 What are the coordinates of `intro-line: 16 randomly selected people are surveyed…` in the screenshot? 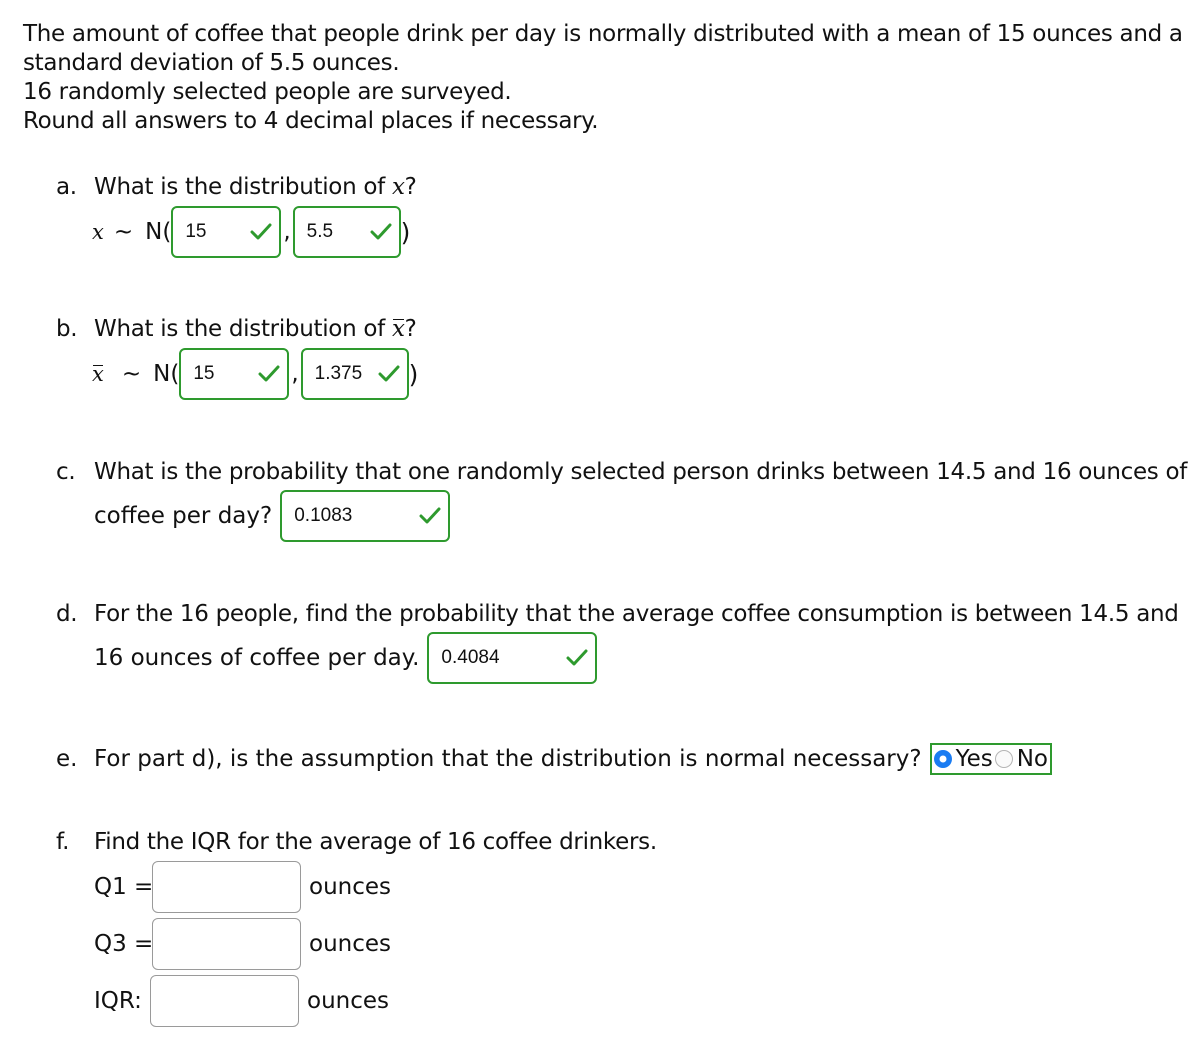 It's located at (267, 92).